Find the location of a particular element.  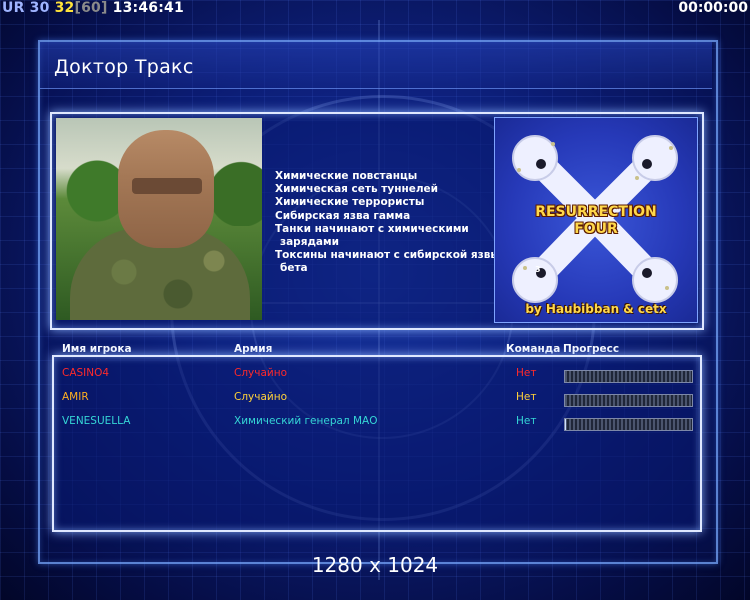

map-credit: by Haubibban & cetx is located at coordinates (596, 309).